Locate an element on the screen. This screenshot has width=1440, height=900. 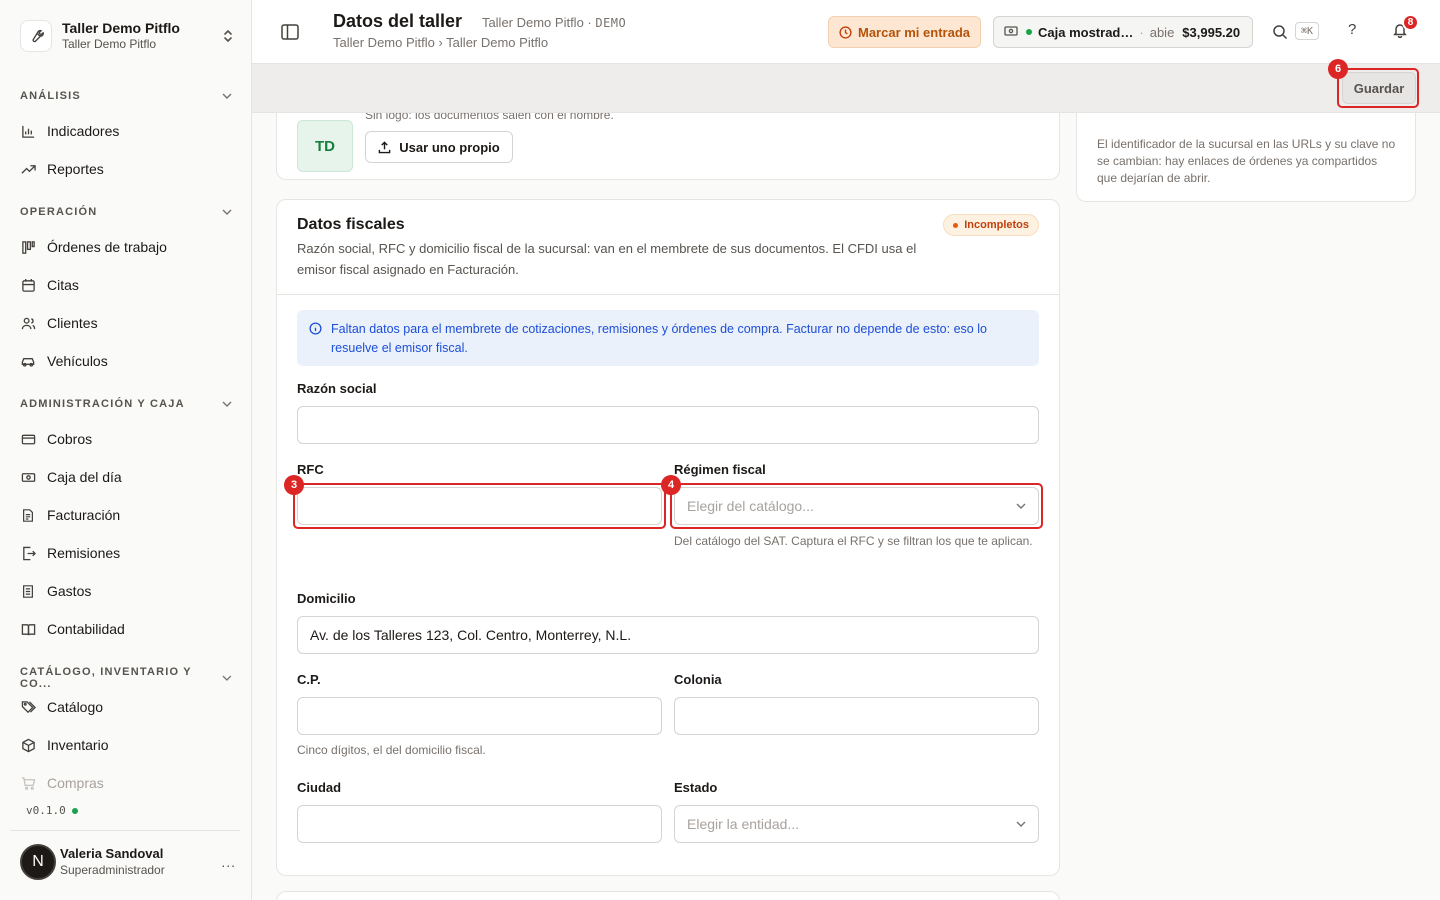
sidebar-toggle-icon is located at coordinates (290, 32).